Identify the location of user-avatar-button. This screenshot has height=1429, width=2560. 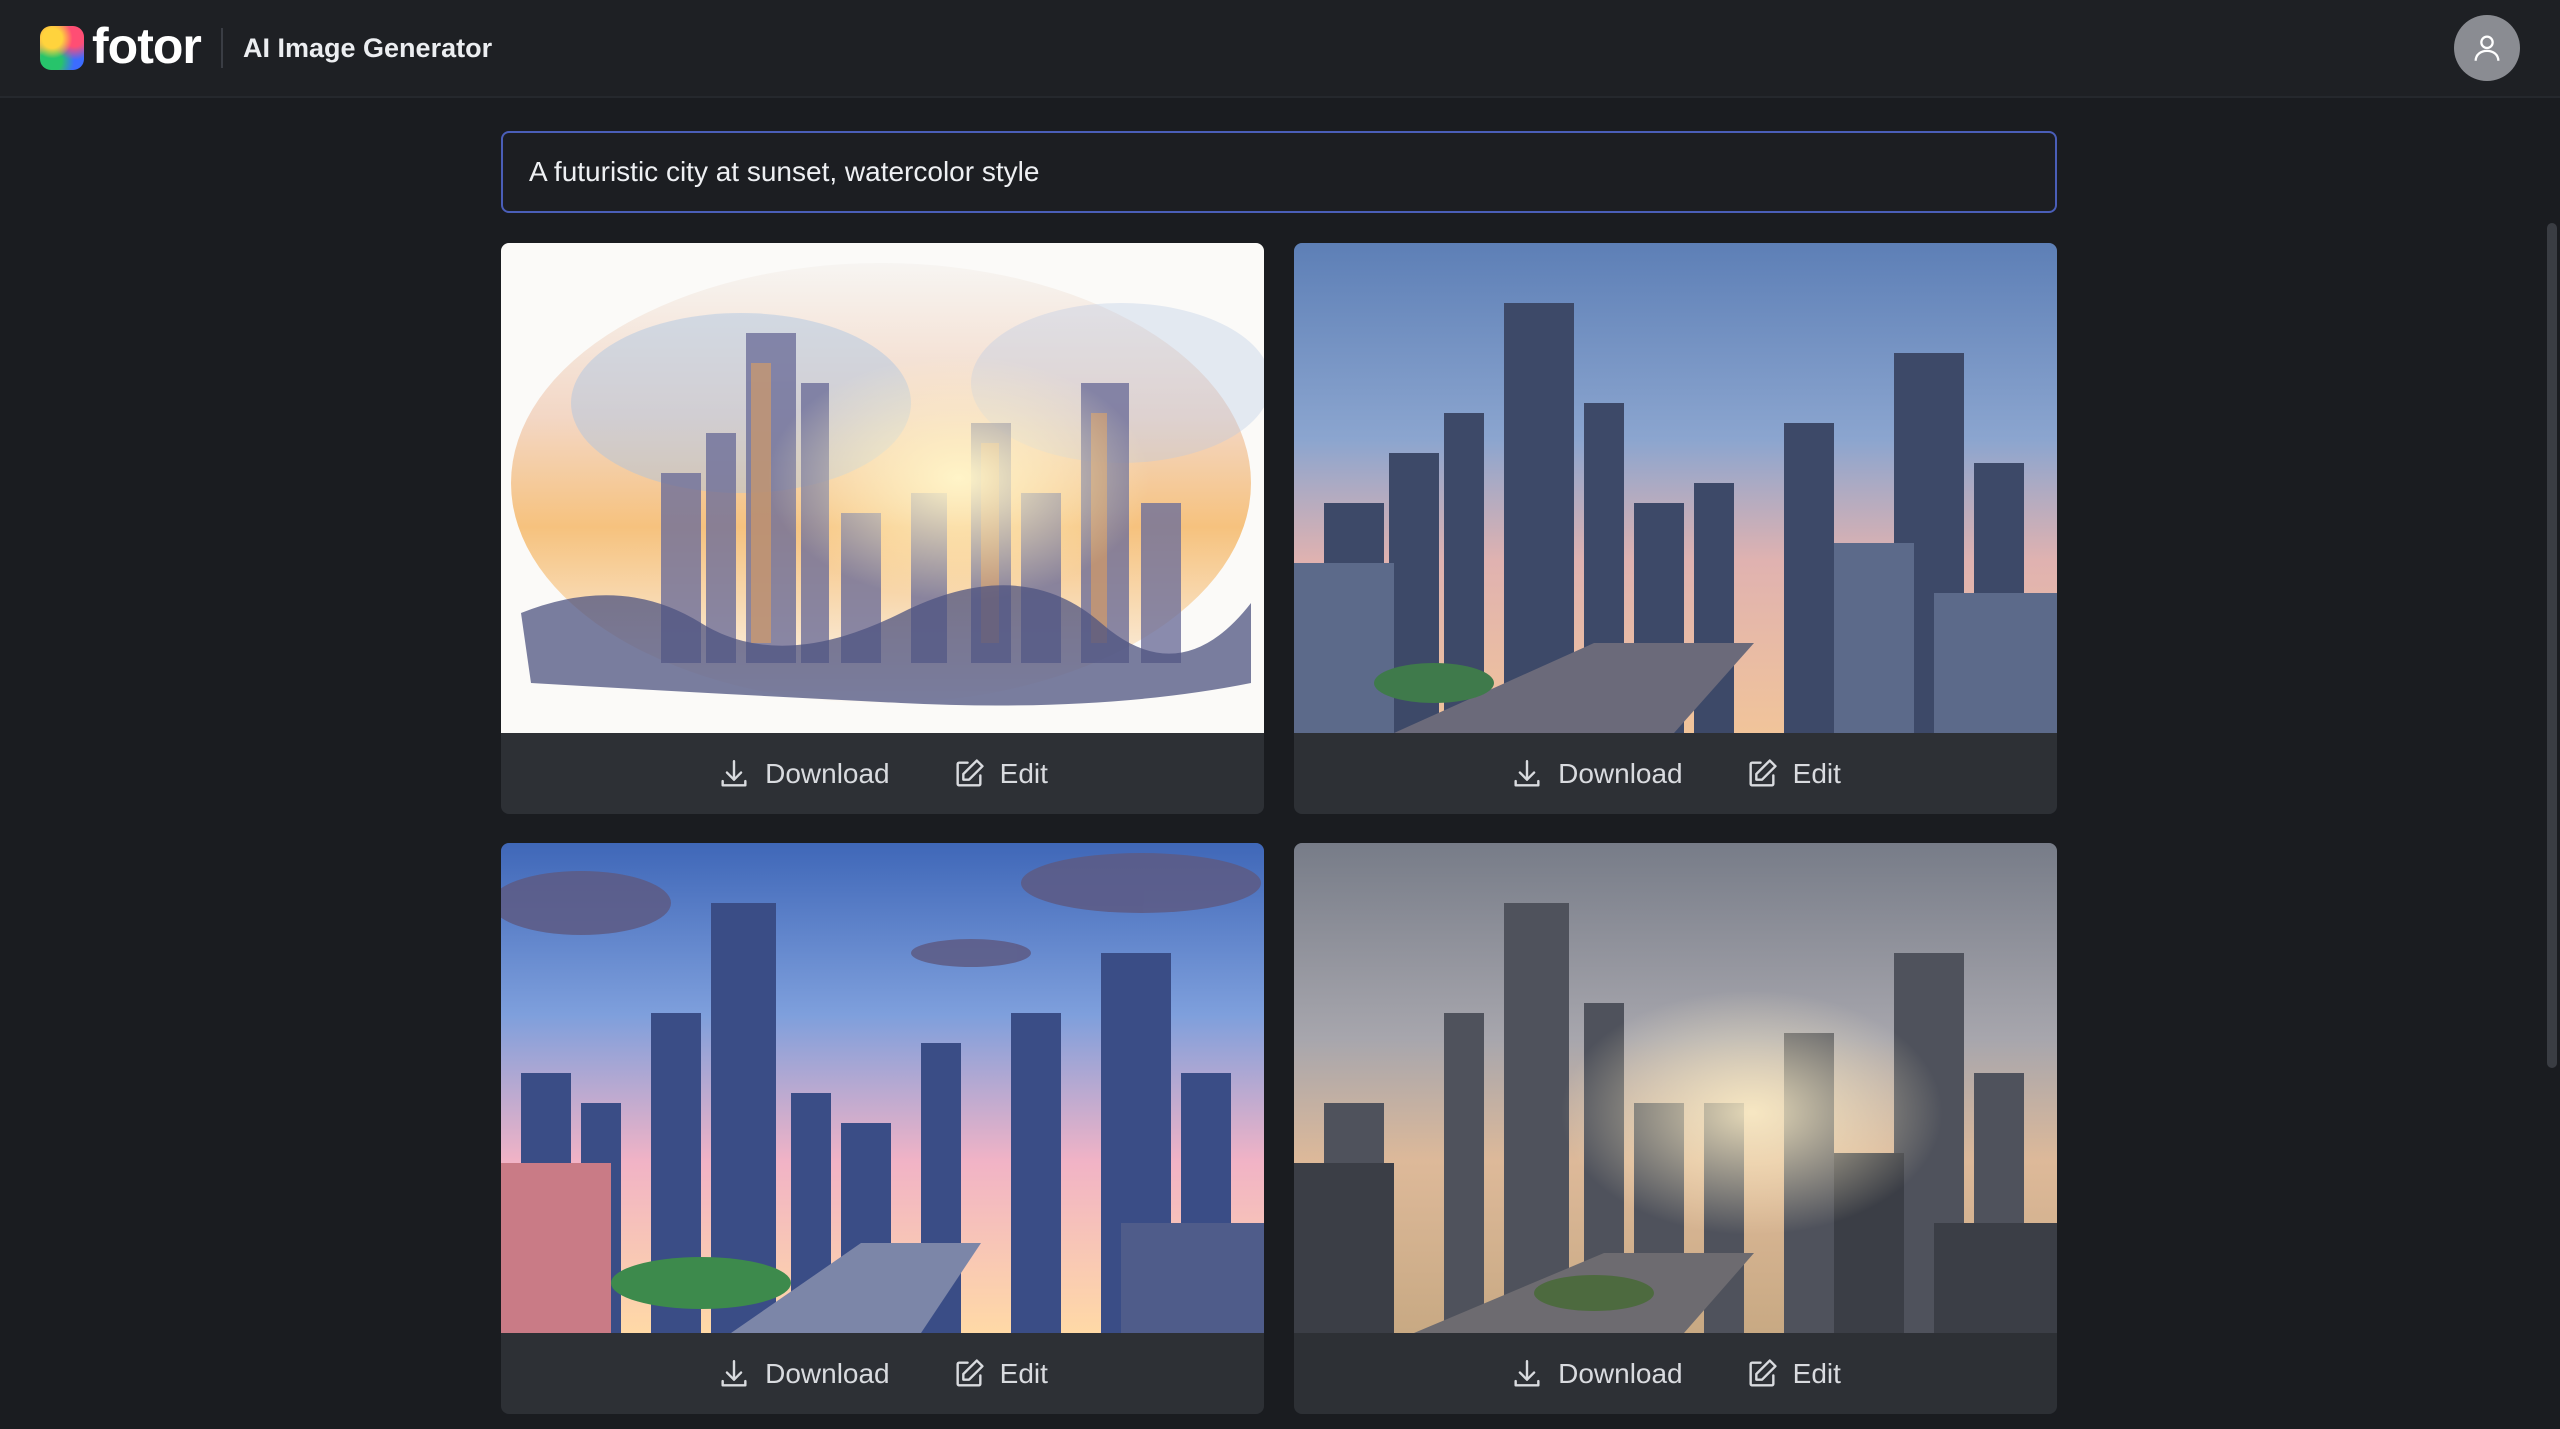
(2487, 48).